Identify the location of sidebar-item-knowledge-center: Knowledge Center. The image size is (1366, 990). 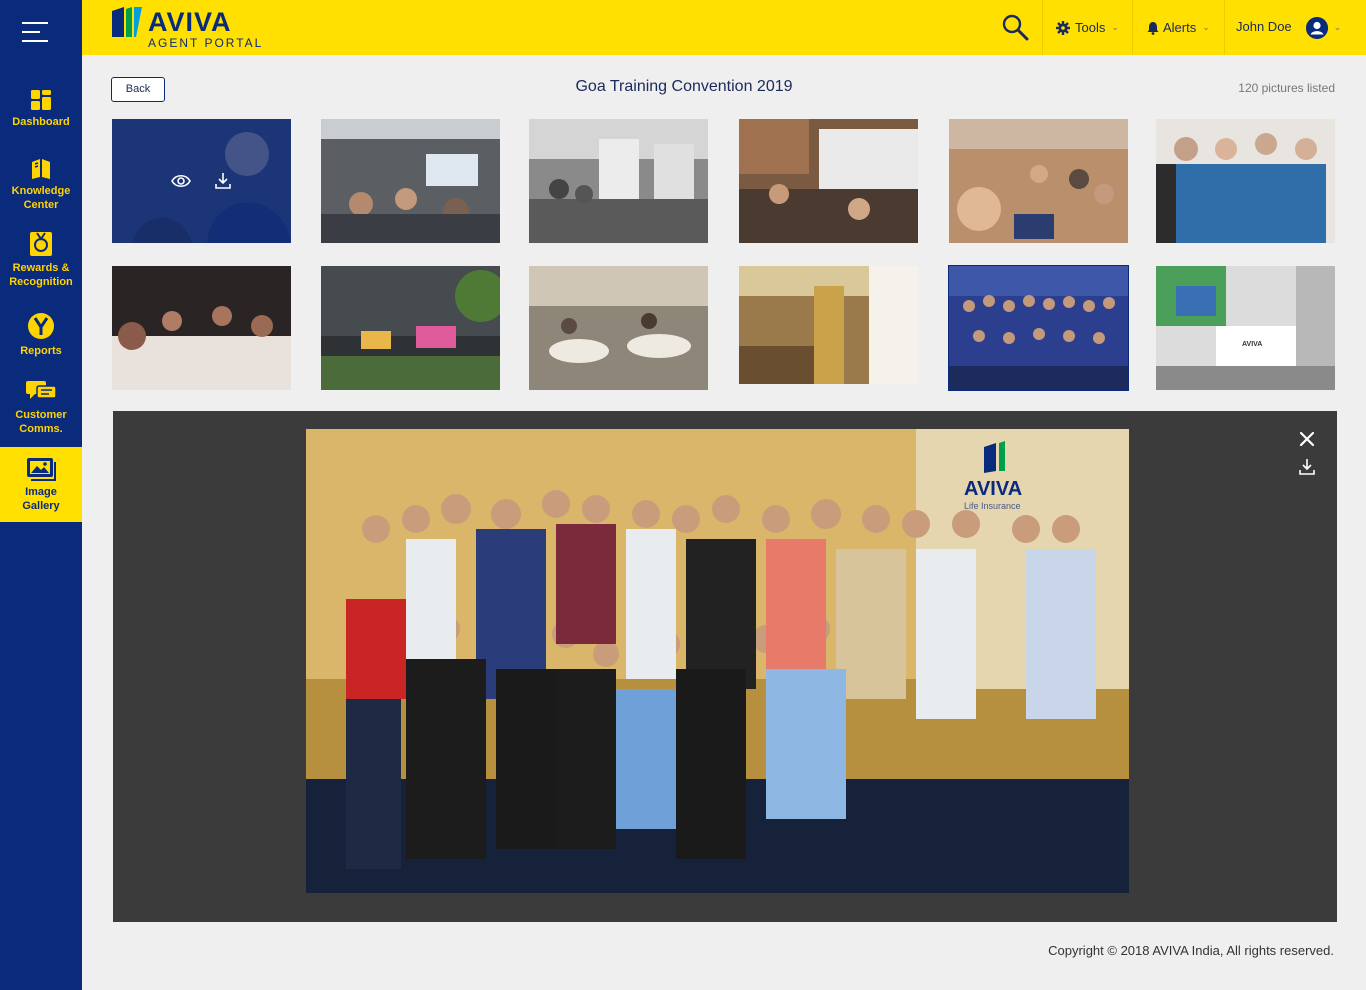
(41, 184).